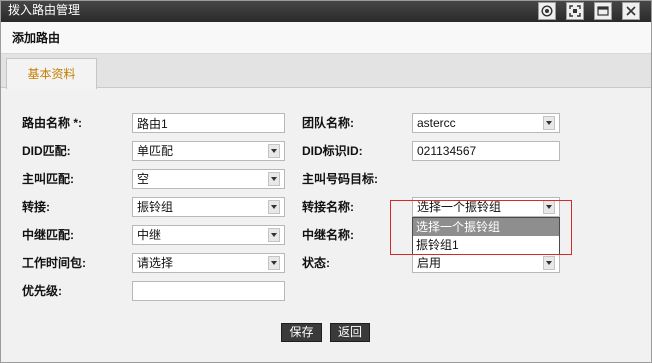 Image resolution: width=652 pixels, height=363 pixels. I want to click on did-id-input, so click(486, 151).